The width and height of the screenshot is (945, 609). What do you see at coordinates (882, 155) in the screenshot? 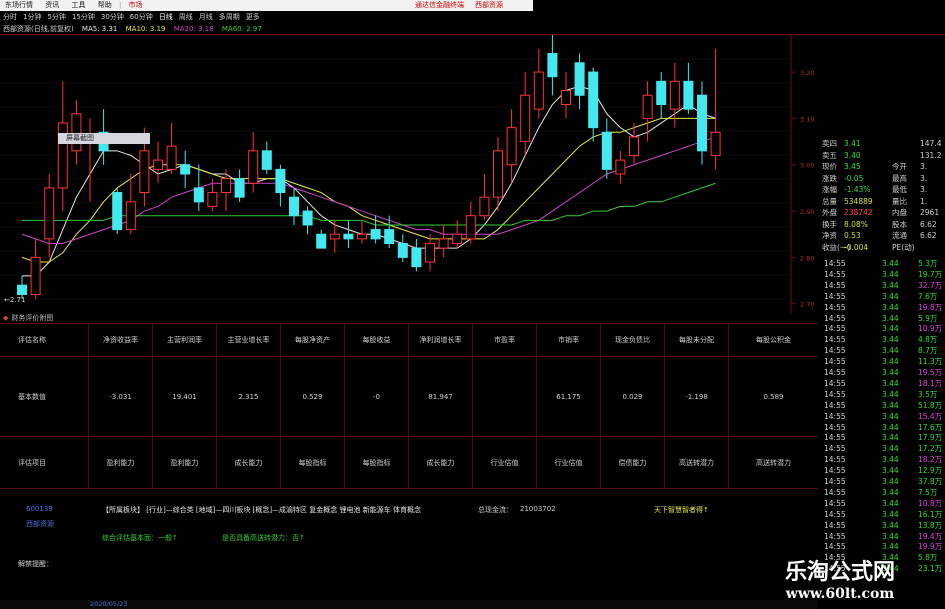
I see `quote-row: 卖五 3.40 131.2` at bounding box center [882, 155].